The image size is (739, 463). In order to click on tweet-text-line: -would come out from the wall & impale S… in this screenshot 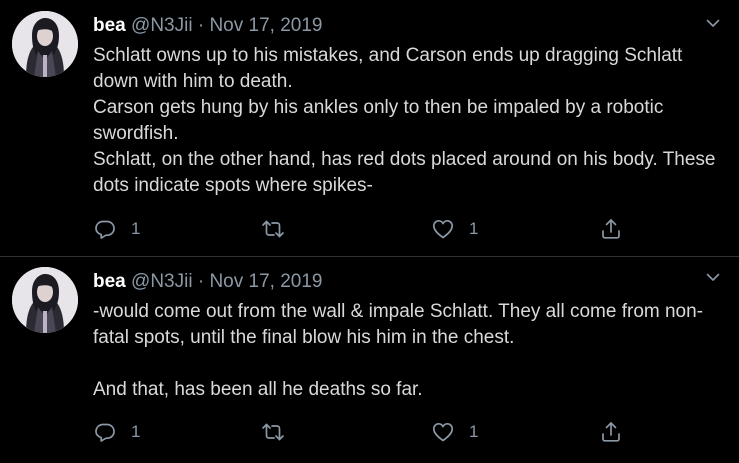, I will do `click(398, 324)`.